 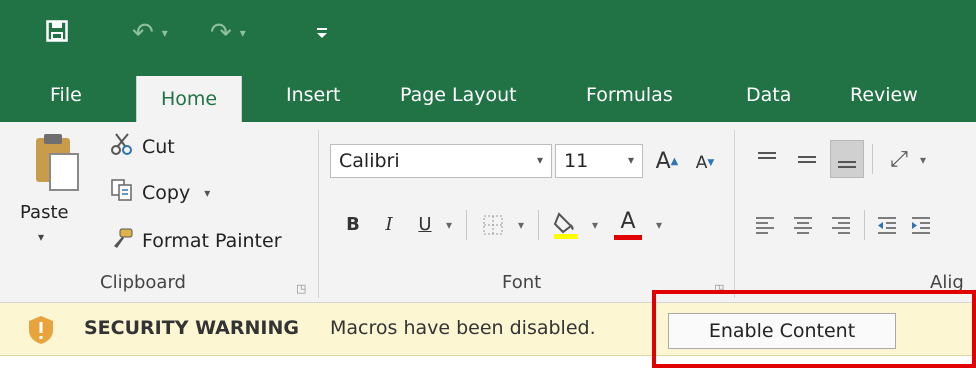 What do you see at coordinates (166, 192) in the screenshot?
I see `copy-label: Copy` at bounding box center [166, 192].